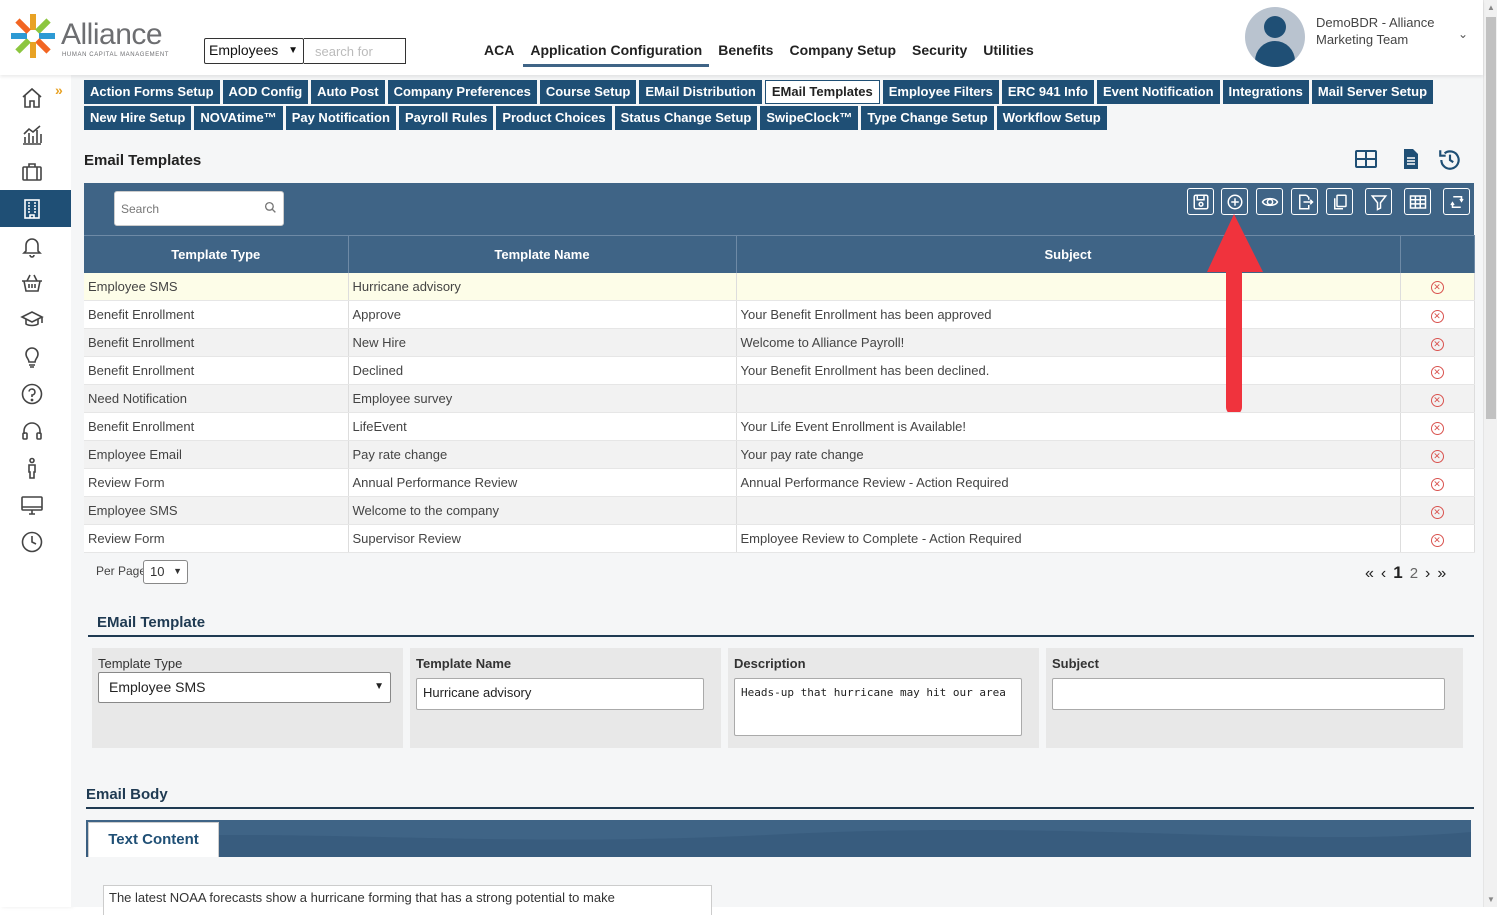 The height and width of the screenshot is (915, 1497). I want to click on page-scrollbar: ▲ ▼, so click(1490, 453).